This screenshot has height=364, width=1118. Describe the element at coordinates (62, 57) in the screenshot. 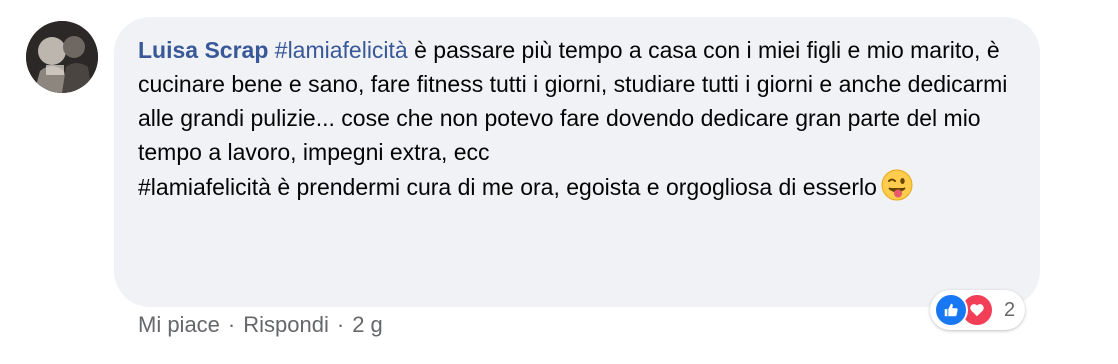

I see `avatar` at that location.